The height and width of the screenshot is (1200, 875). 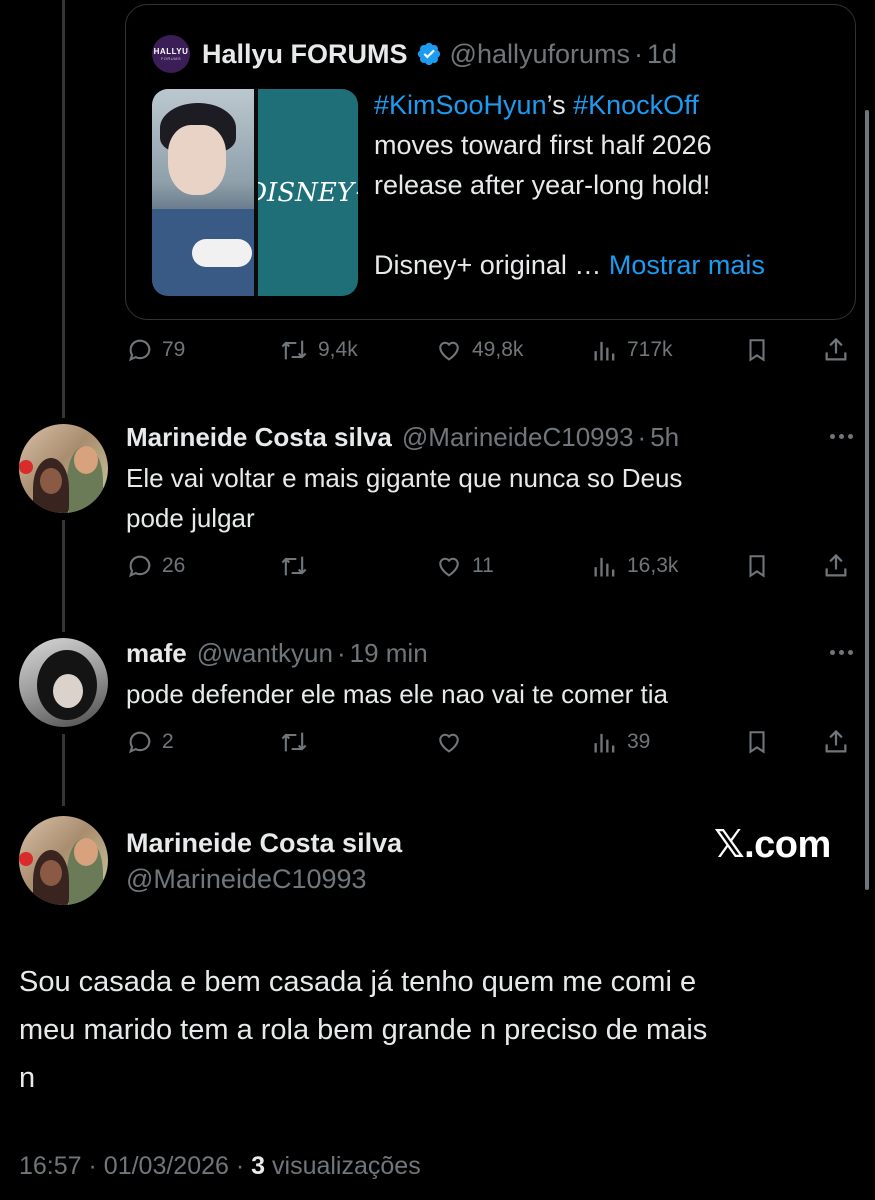 I want to click on views-count: 39, so click(x=639, y=741).